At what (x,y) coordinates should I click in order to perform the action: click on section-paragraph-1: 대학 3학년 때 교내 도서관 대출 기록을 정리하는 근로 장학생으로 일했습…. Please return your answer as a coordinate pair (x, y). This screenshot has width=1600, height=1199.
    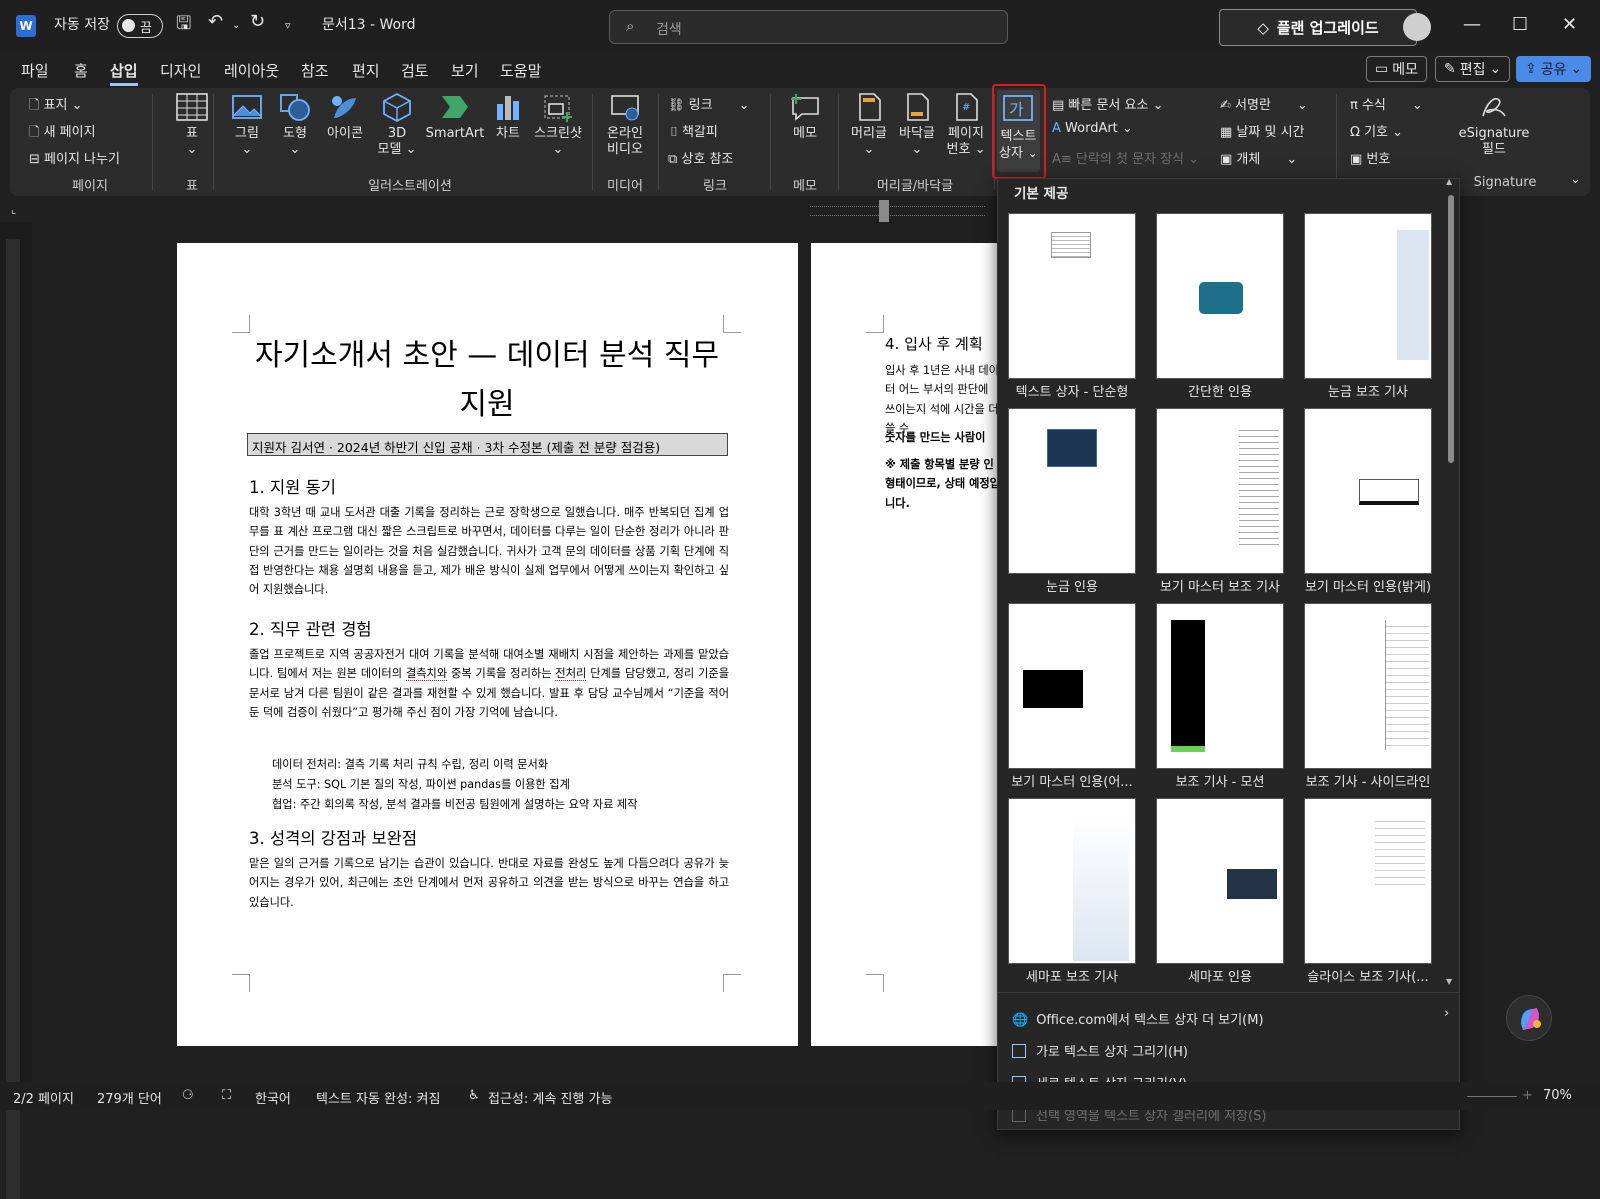
    Looking at the image, I should click on (489, 551).